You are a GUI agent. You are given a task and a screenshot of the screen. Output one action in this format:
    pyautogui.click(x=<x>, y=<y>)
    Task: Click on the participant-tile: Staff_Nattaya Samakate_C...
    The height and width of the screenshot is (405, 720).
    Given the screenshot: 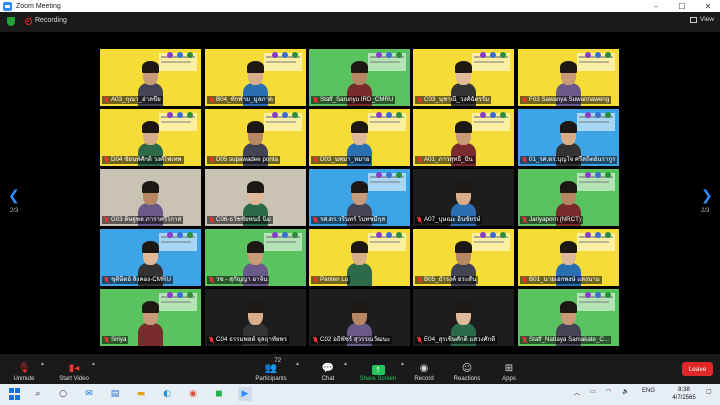 What is the action you would take?
    pyautogui.click(x=568, y=317)
    